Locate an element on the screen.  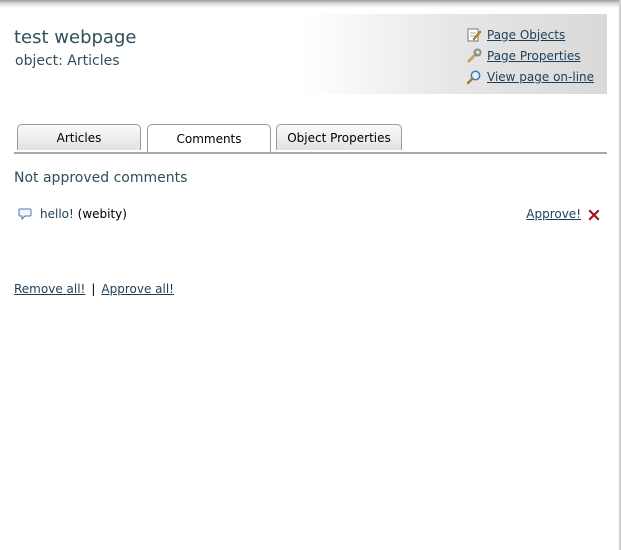
remove-all-link: Remove all! is located at coordinates (49, 289).